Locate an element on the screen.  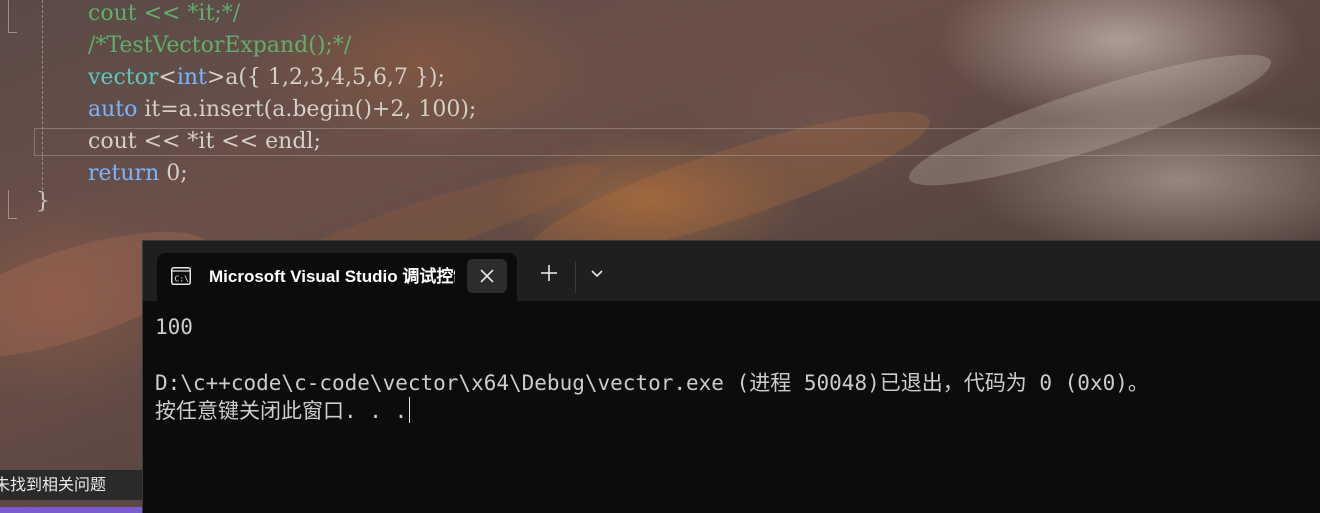
code-token: int is located at coordinates (191, 77).